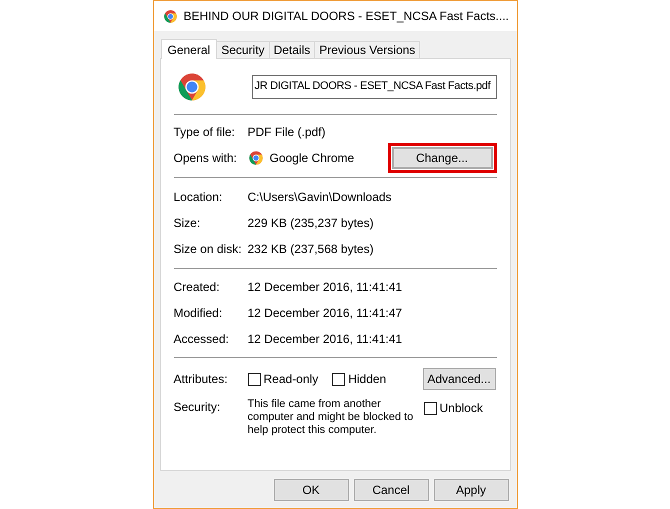  I want to click on tab: Previous Versions, so click(367, 49).